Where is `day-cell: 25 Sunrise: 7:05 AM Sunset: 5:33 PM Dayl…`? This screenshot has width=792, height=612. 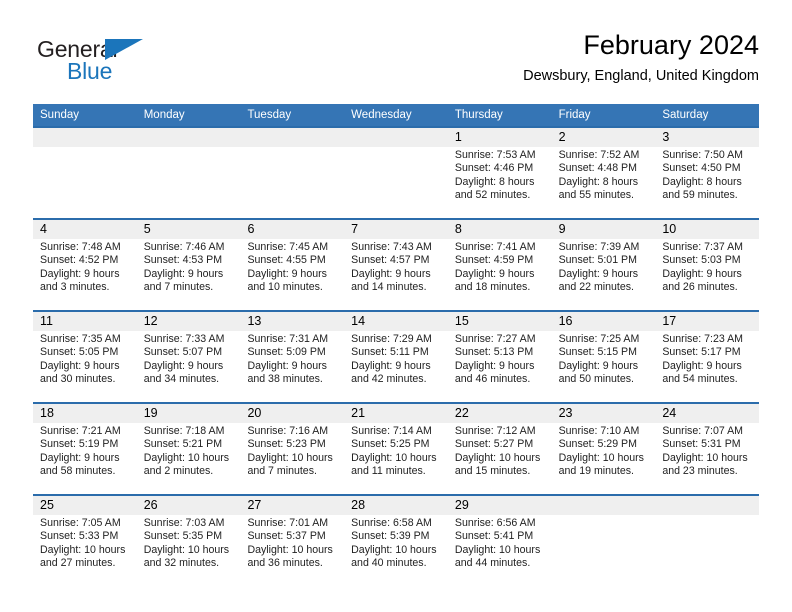
day-cell: 25 Sunrise: 7:05 AM Sunset: 5:33 PM Dayl… is located at coordinates (85, 541).